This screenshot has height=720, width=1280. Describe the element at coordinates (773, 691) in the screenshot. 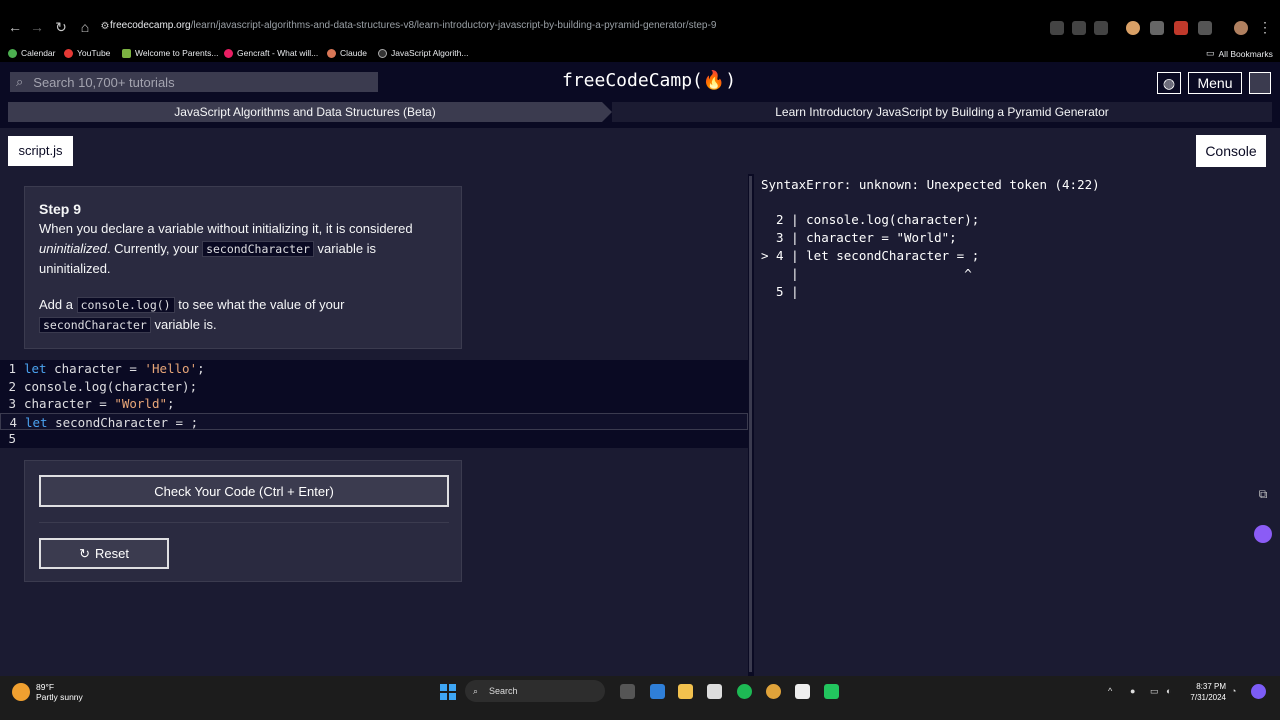

I see `chrome-icon` at that location.